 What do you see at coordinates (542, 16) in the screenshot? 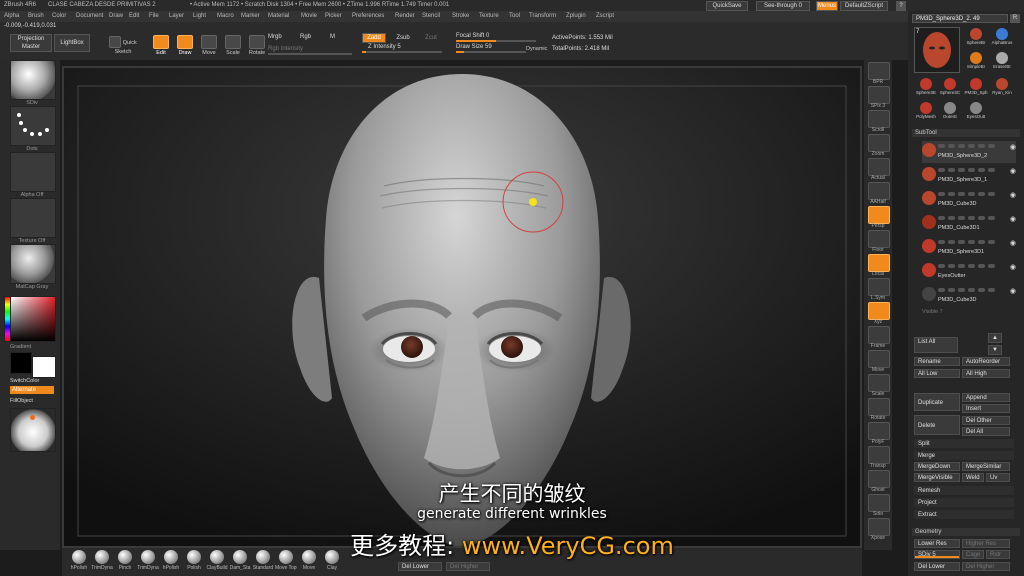
I see `menu-transform: Transform` at bounding box center [542, 16].